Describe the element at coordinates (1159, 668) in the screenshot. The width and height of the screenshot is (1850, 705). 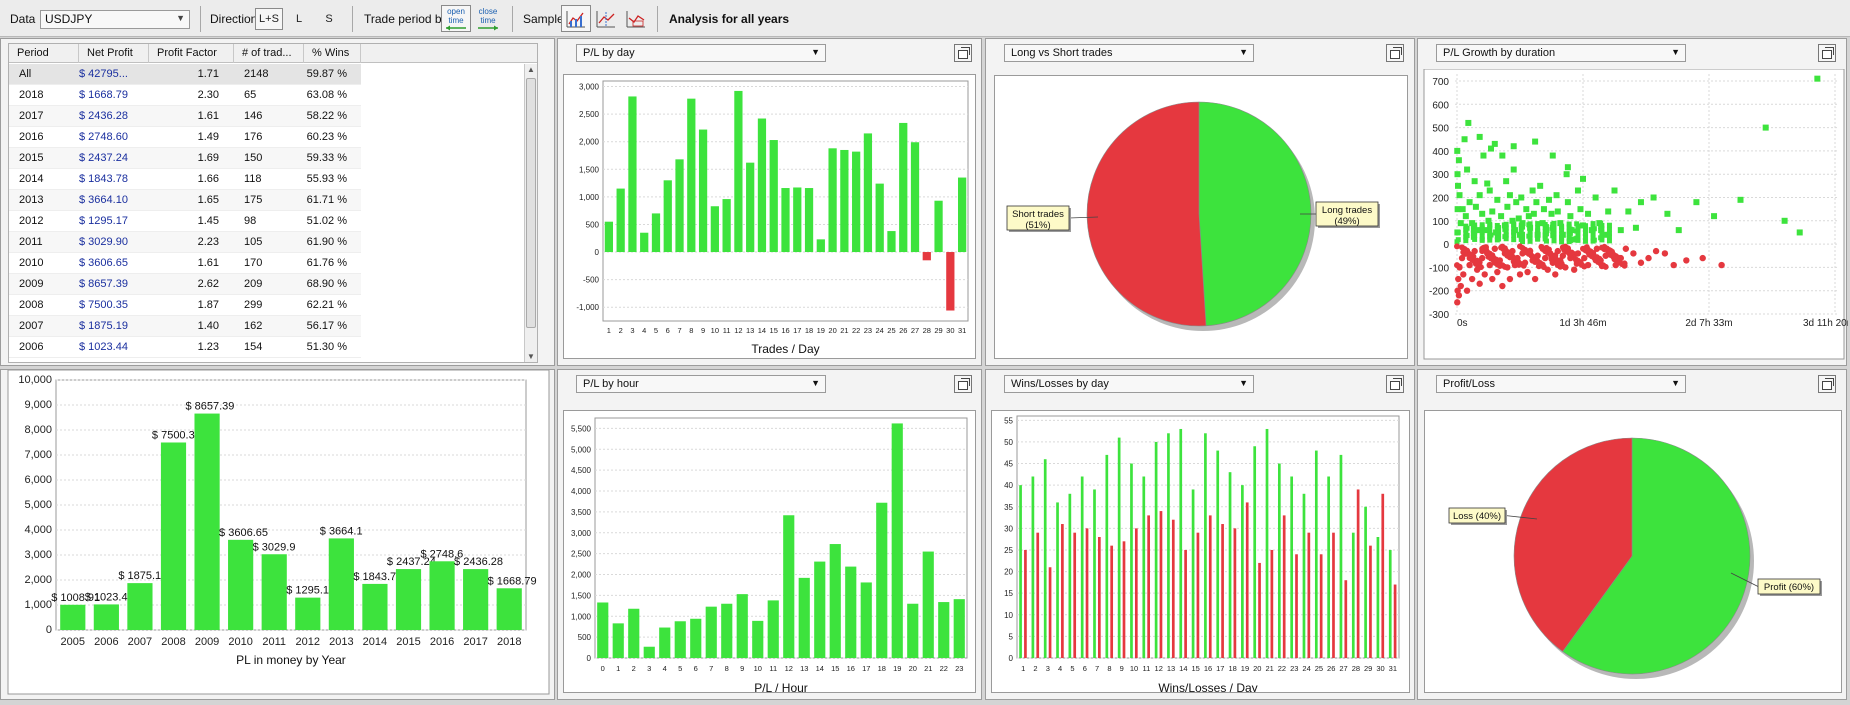
I see `x-tick-label: 12` at that location.